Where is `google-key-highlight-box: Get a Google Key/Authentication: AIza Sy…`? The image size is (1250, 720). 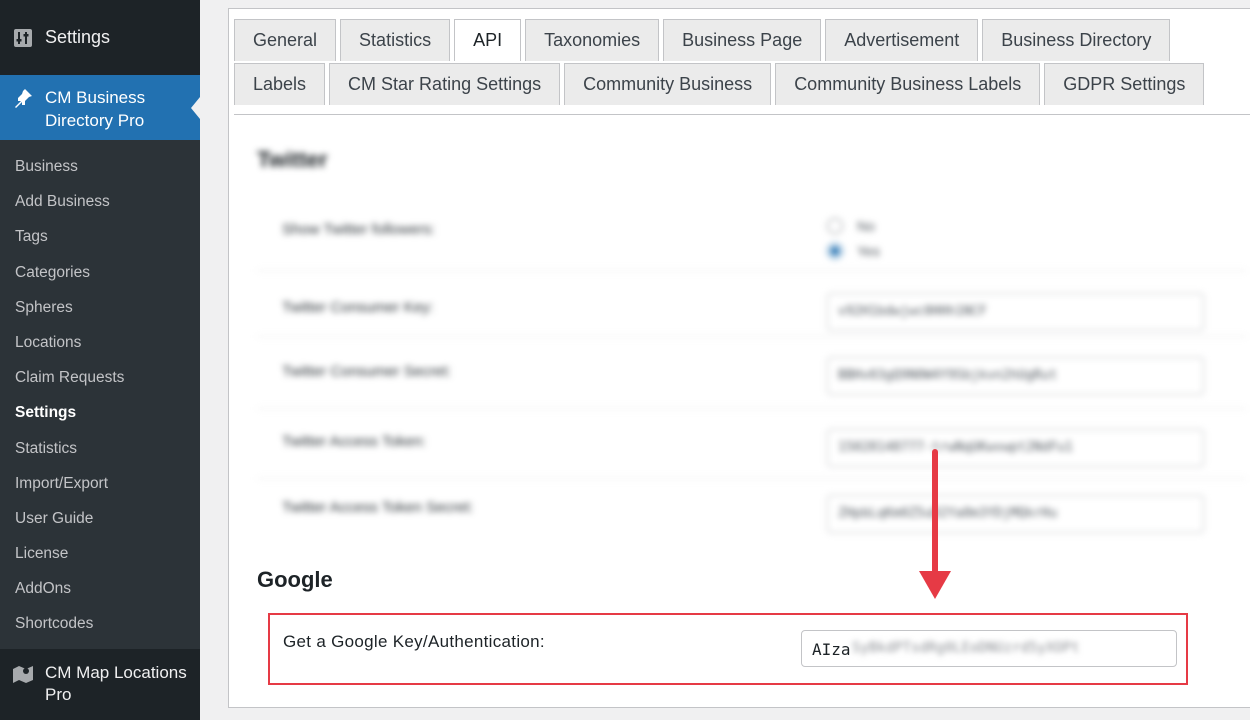
google-key-highlight-box: Get a Google Key/Authentication: AIza Sy… is located at coordinates (728, 649).